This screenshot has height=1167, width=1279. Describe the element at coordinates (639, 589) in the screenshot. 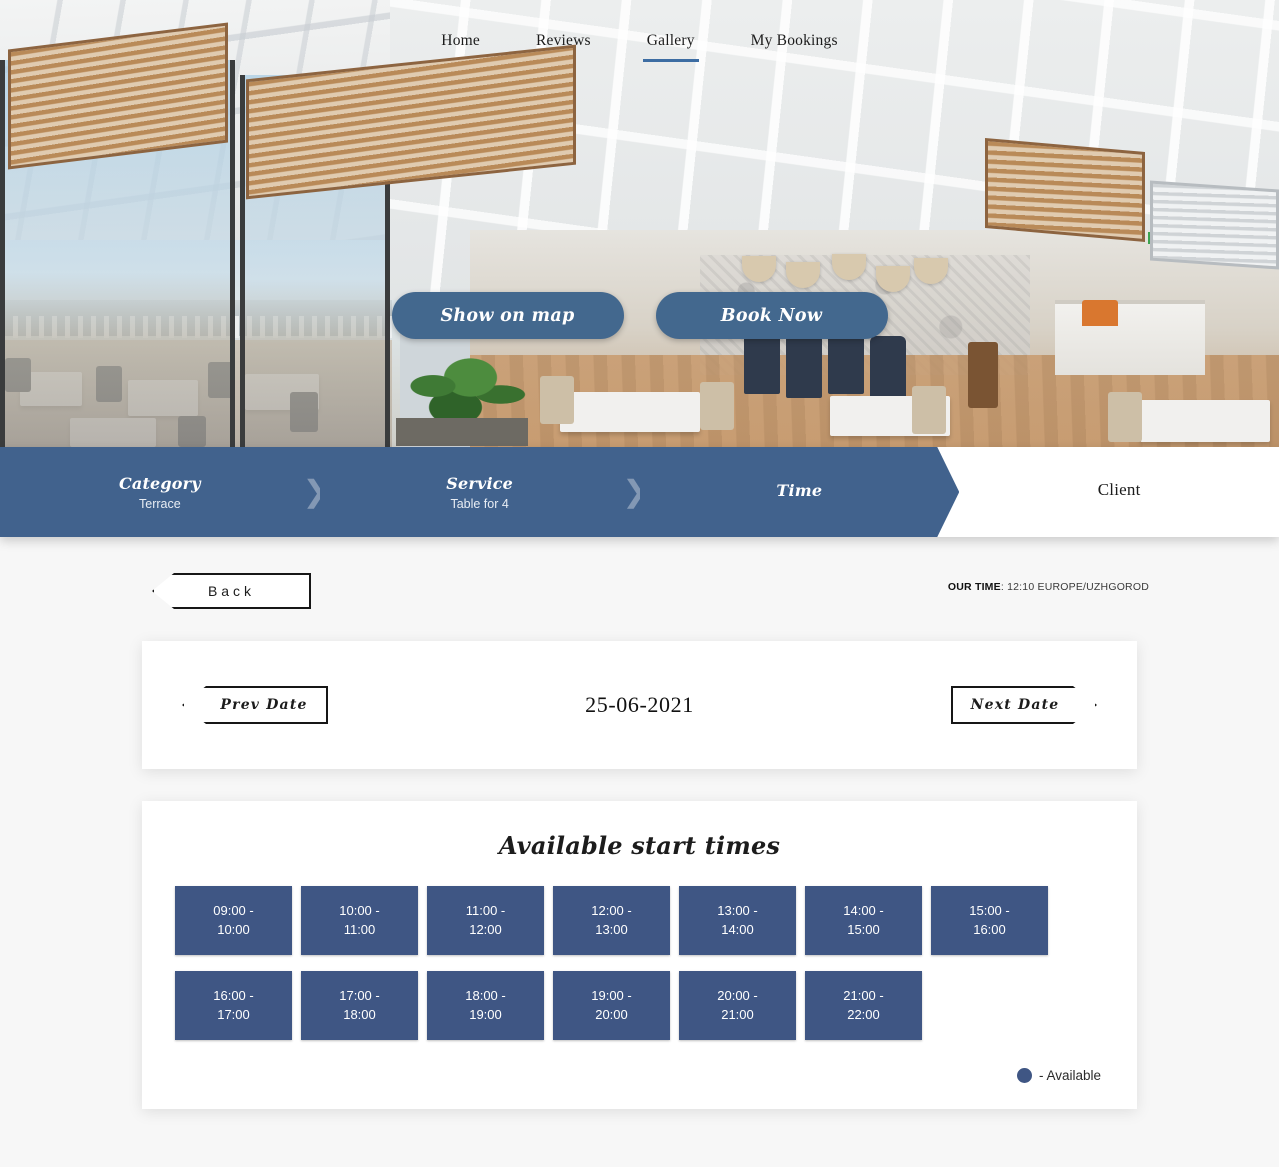

I see `content-toolbar: Back OUR TIME: 12:10 EUROPE/UZHGOROD` at that location.